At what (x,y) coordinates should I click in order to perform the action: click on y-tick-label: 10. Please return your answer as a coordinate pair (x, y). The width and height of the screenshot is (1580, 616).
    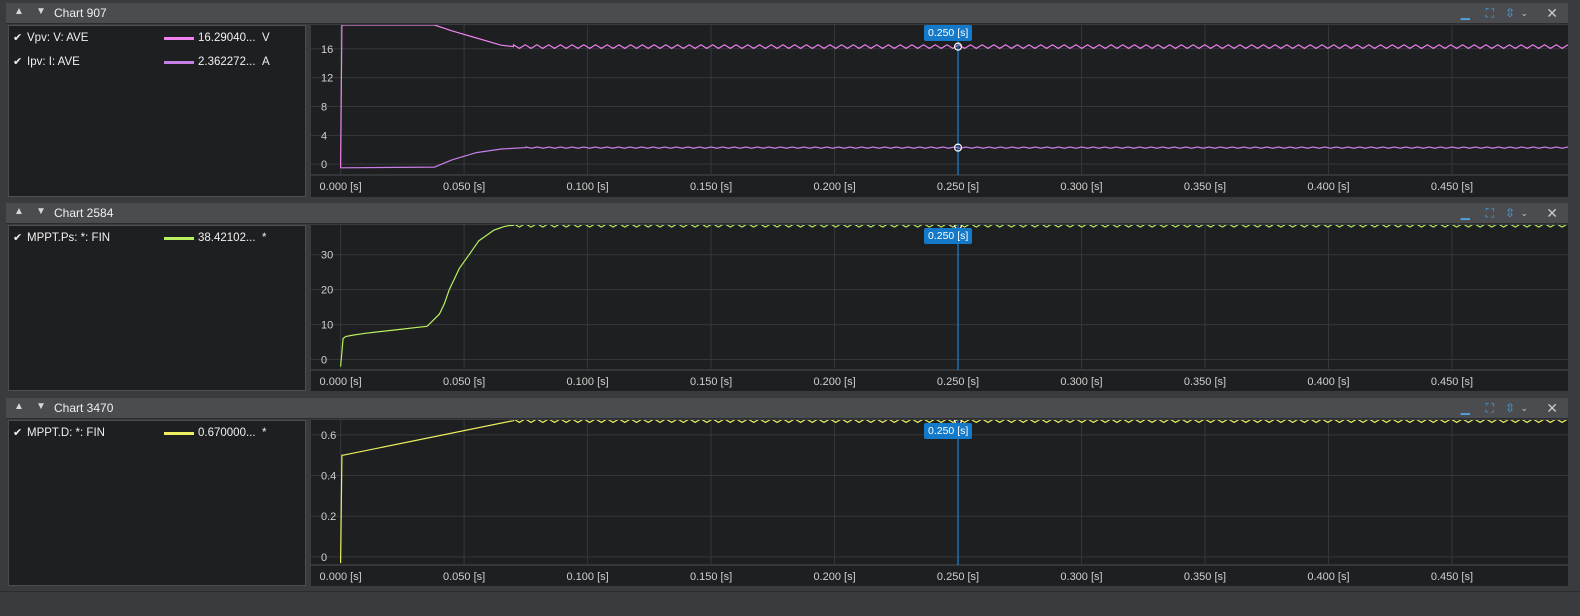
    Looking at the image, I should click on (327, 326).